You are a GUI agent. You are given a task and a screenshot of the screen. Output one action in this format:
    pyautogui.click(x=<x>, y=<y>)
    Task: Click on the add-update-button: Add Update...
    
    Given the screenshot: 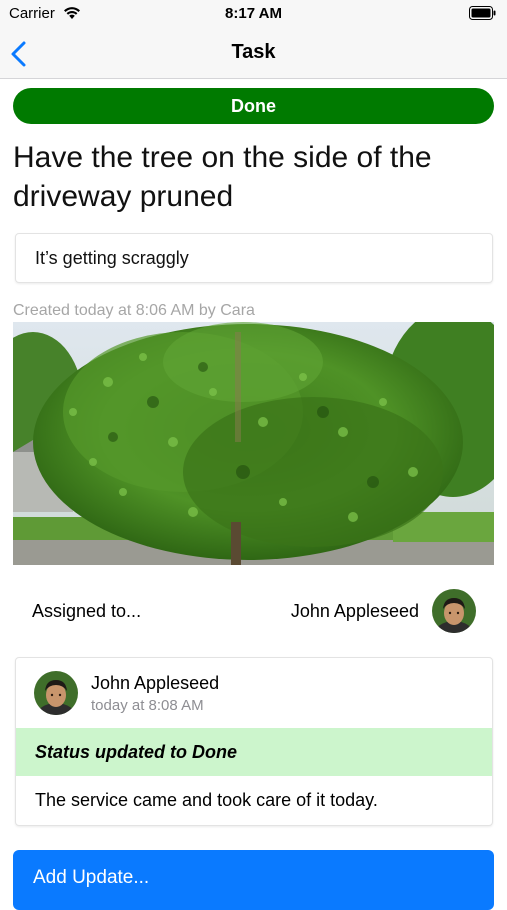 What is the action you would take?
    pyautogui.click(x=253, y=880)
    